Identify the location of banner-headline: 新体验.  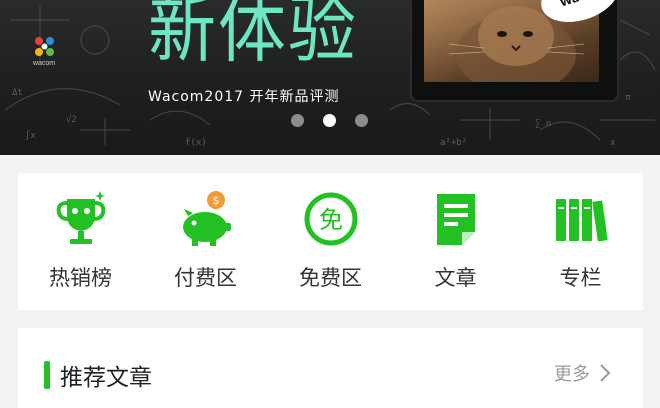
(253, 36).